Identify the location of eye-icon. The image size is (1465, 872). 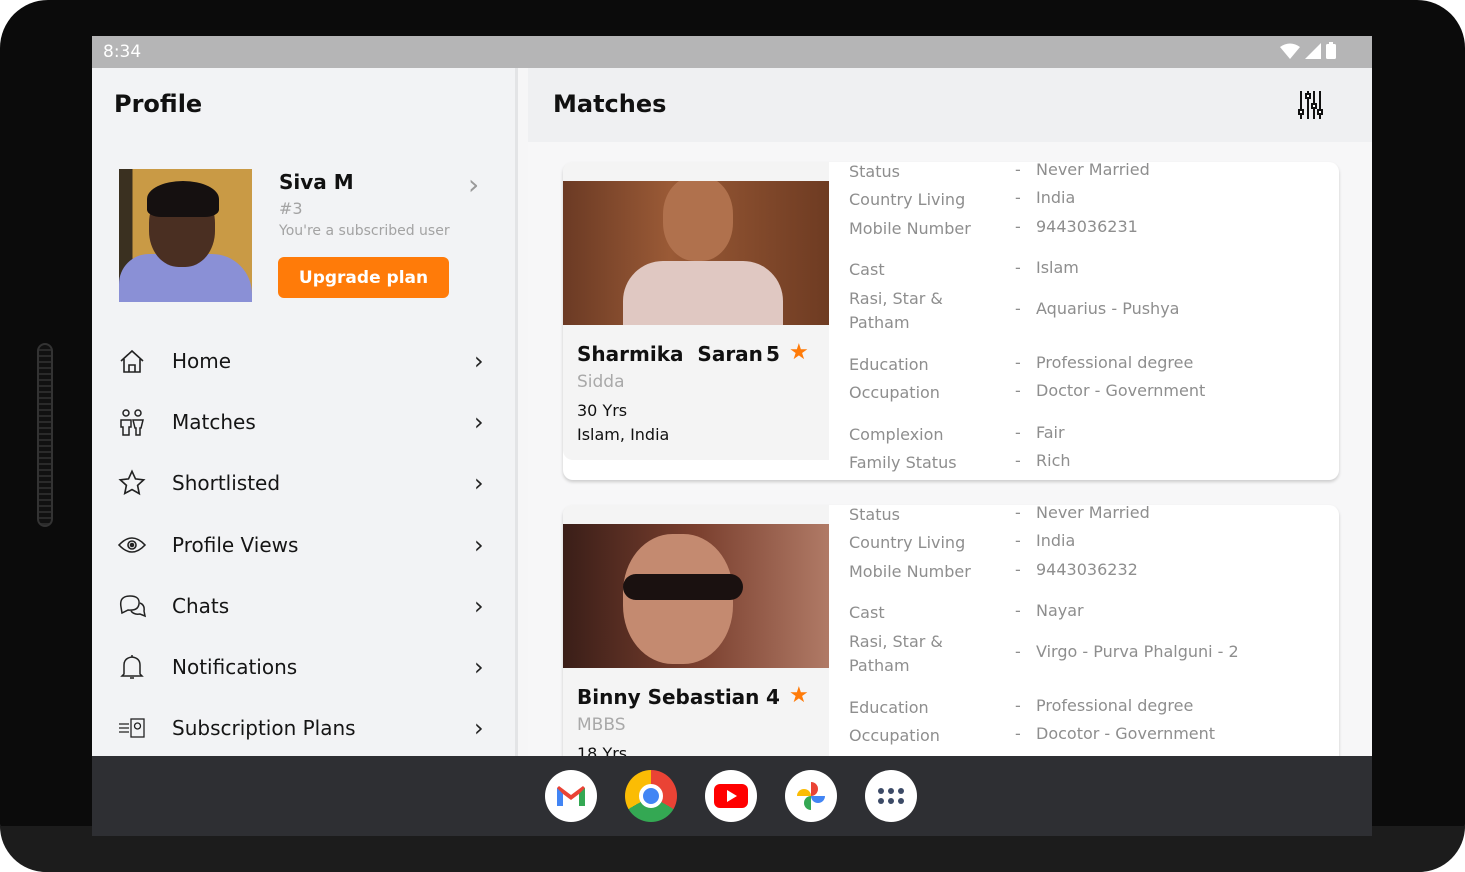
(132, 545).